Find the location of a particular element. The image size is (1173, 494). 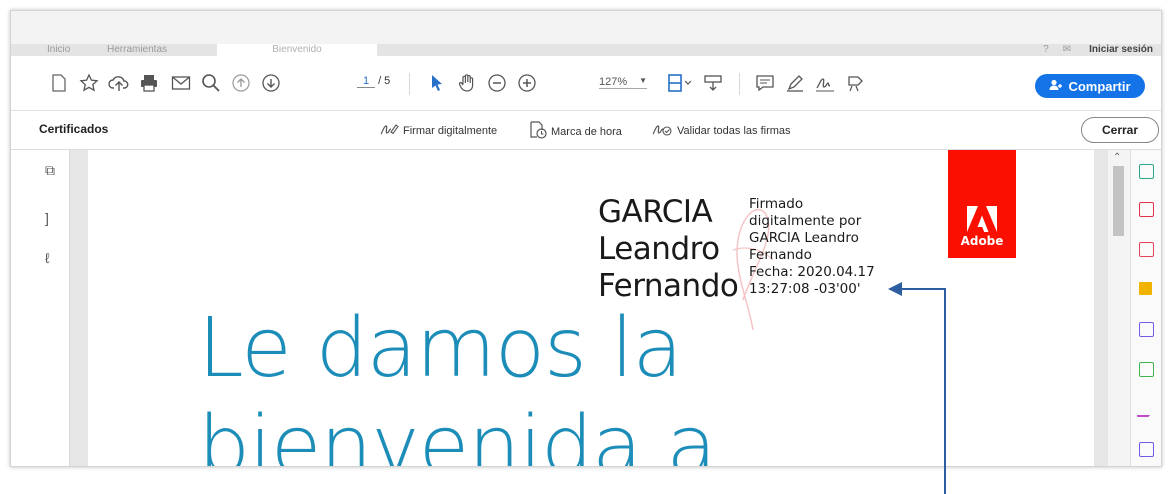

signature-detail-line: Fernando is located at coordinates (780, 255).